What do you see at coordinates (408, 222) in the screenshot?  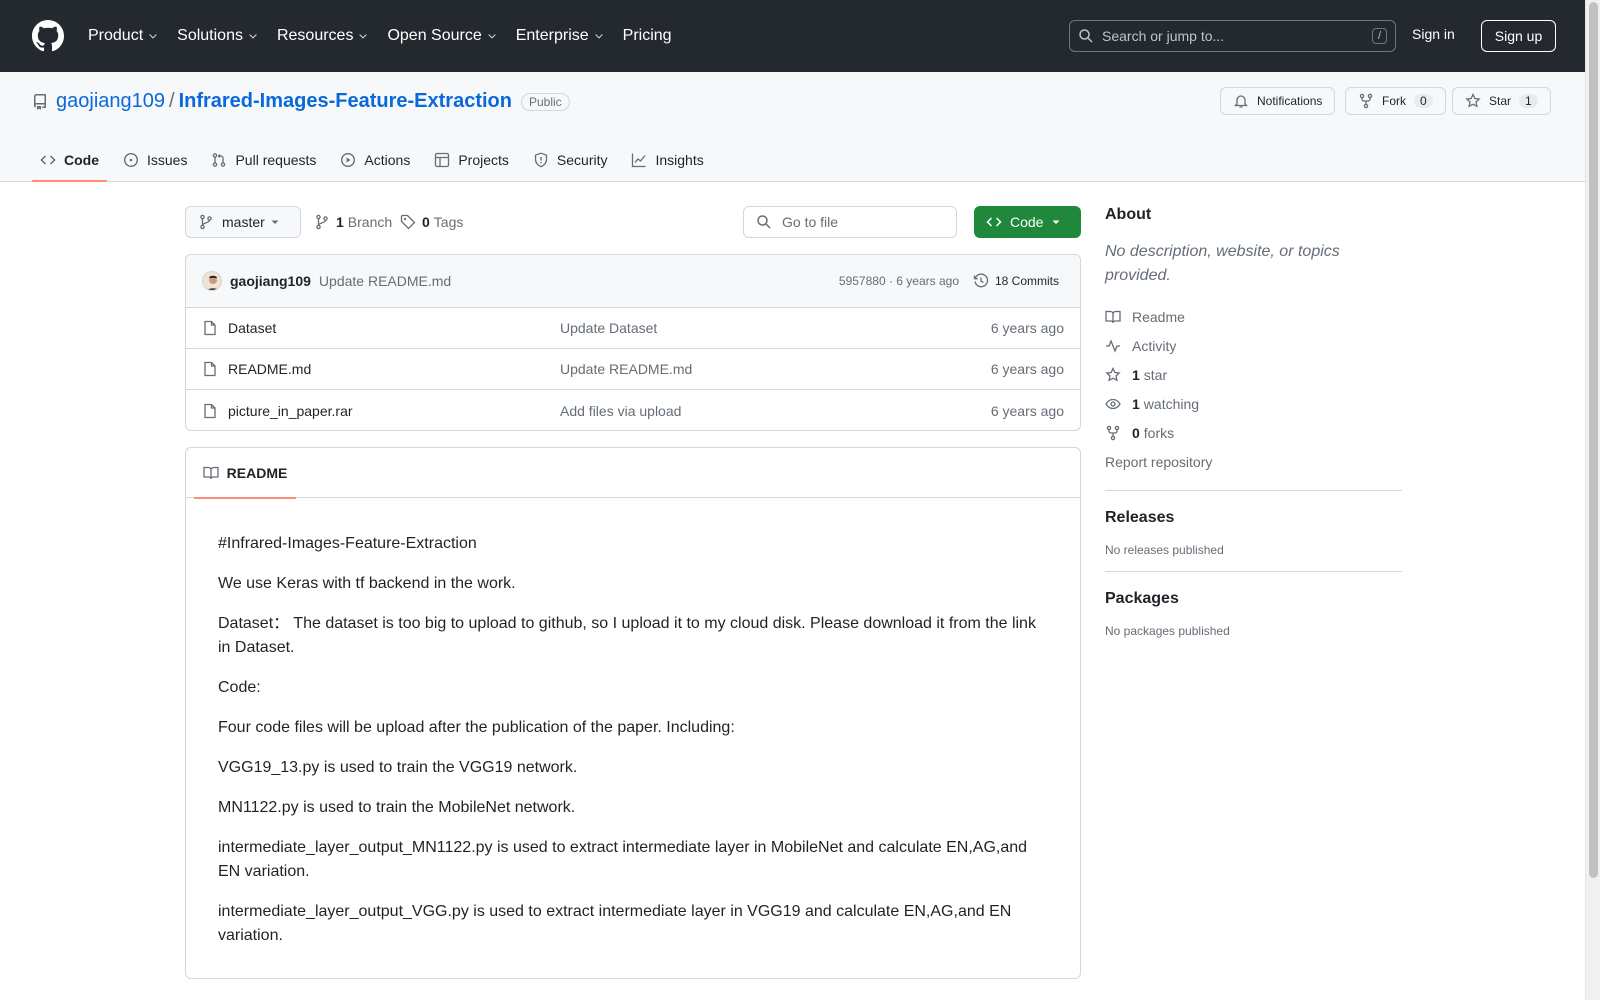 I see `tag-icon` at bounding box center [408, 222].